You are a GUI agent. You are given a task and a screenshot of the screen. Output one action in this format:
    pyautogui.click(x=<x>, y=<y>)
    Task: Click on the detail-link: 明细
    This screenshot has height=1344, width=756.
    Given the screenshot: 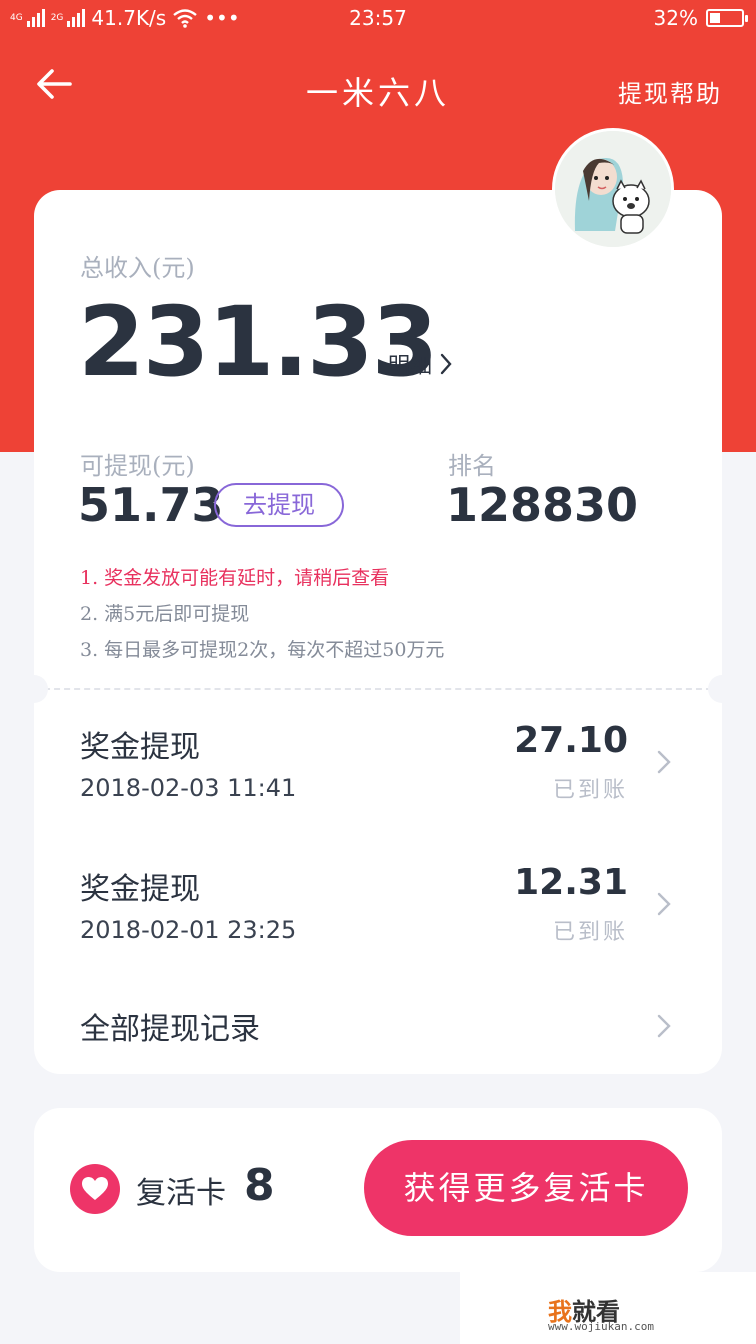 What is the action you would take?
    pyautogui.click(x=420, y=364)
    